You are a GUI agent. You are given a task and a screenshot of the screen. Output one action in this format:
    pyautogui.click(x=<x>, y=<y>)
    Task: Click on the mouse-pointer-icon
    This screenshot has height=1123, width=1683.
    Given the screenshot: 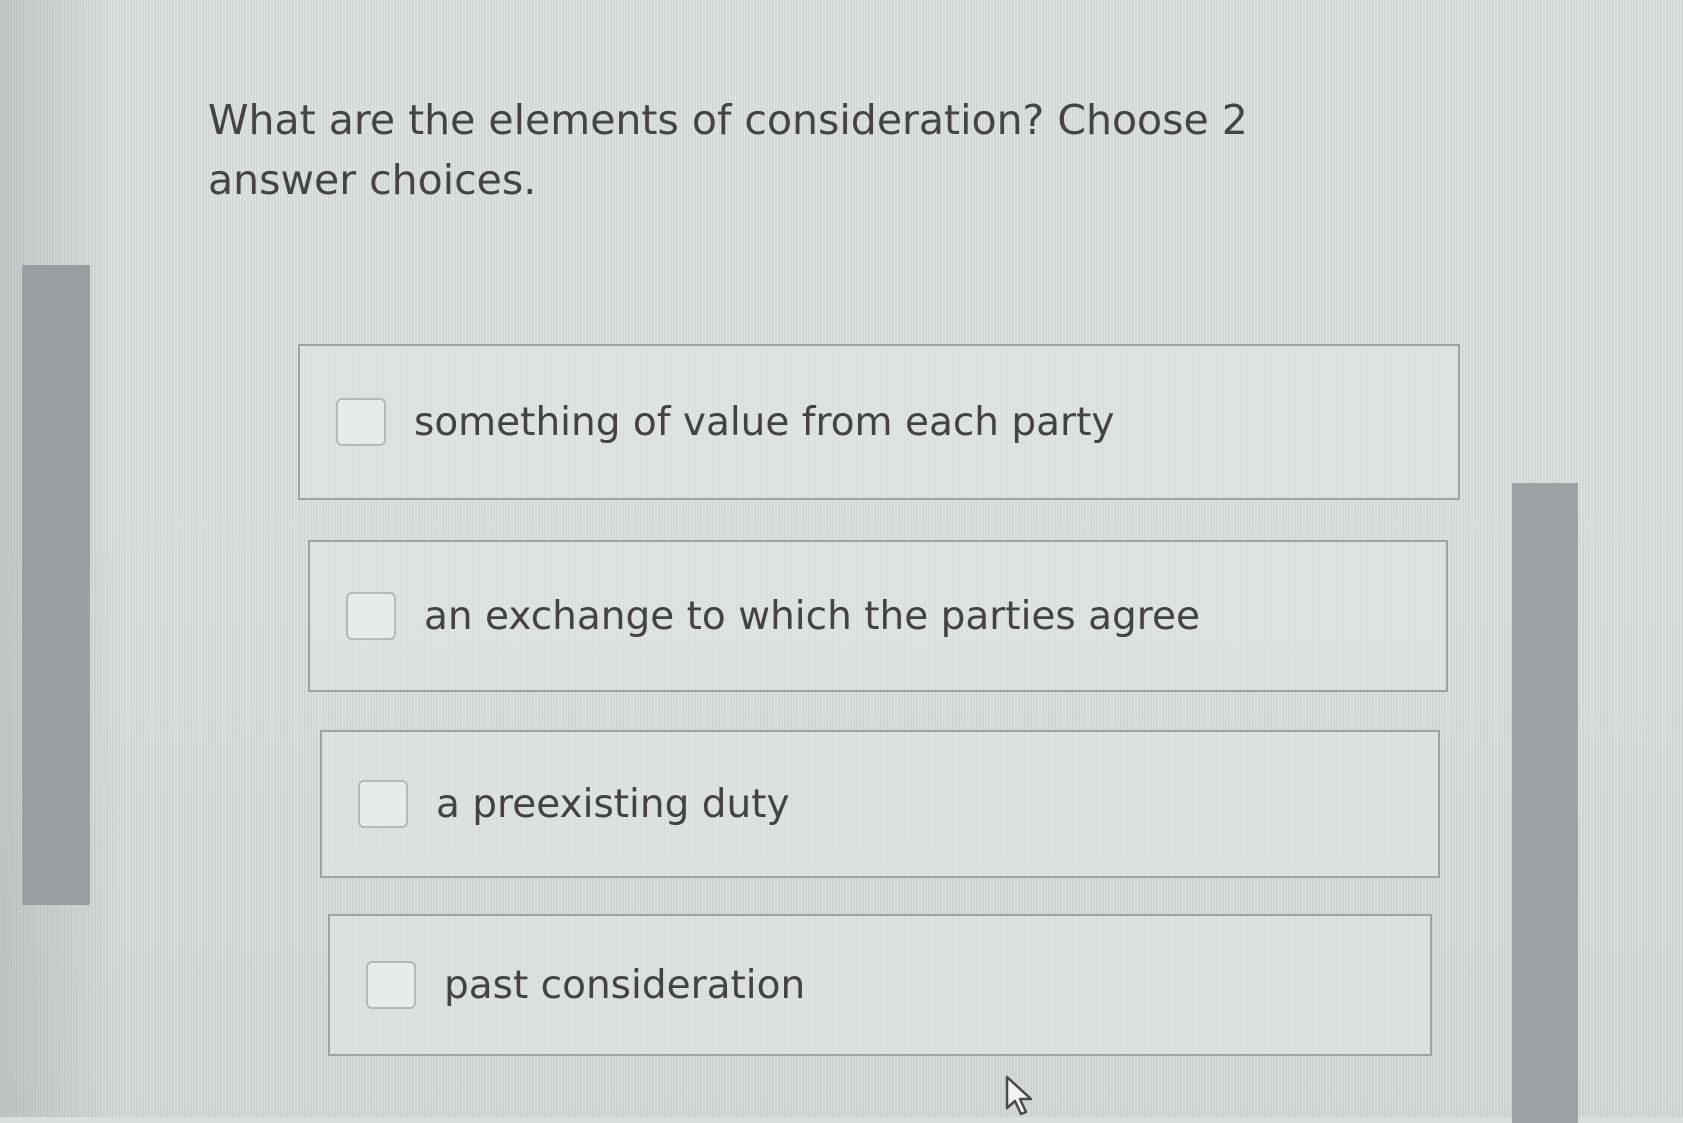 What is the action you would take?
    pyautogui.click(x=1019, y=1095)
    